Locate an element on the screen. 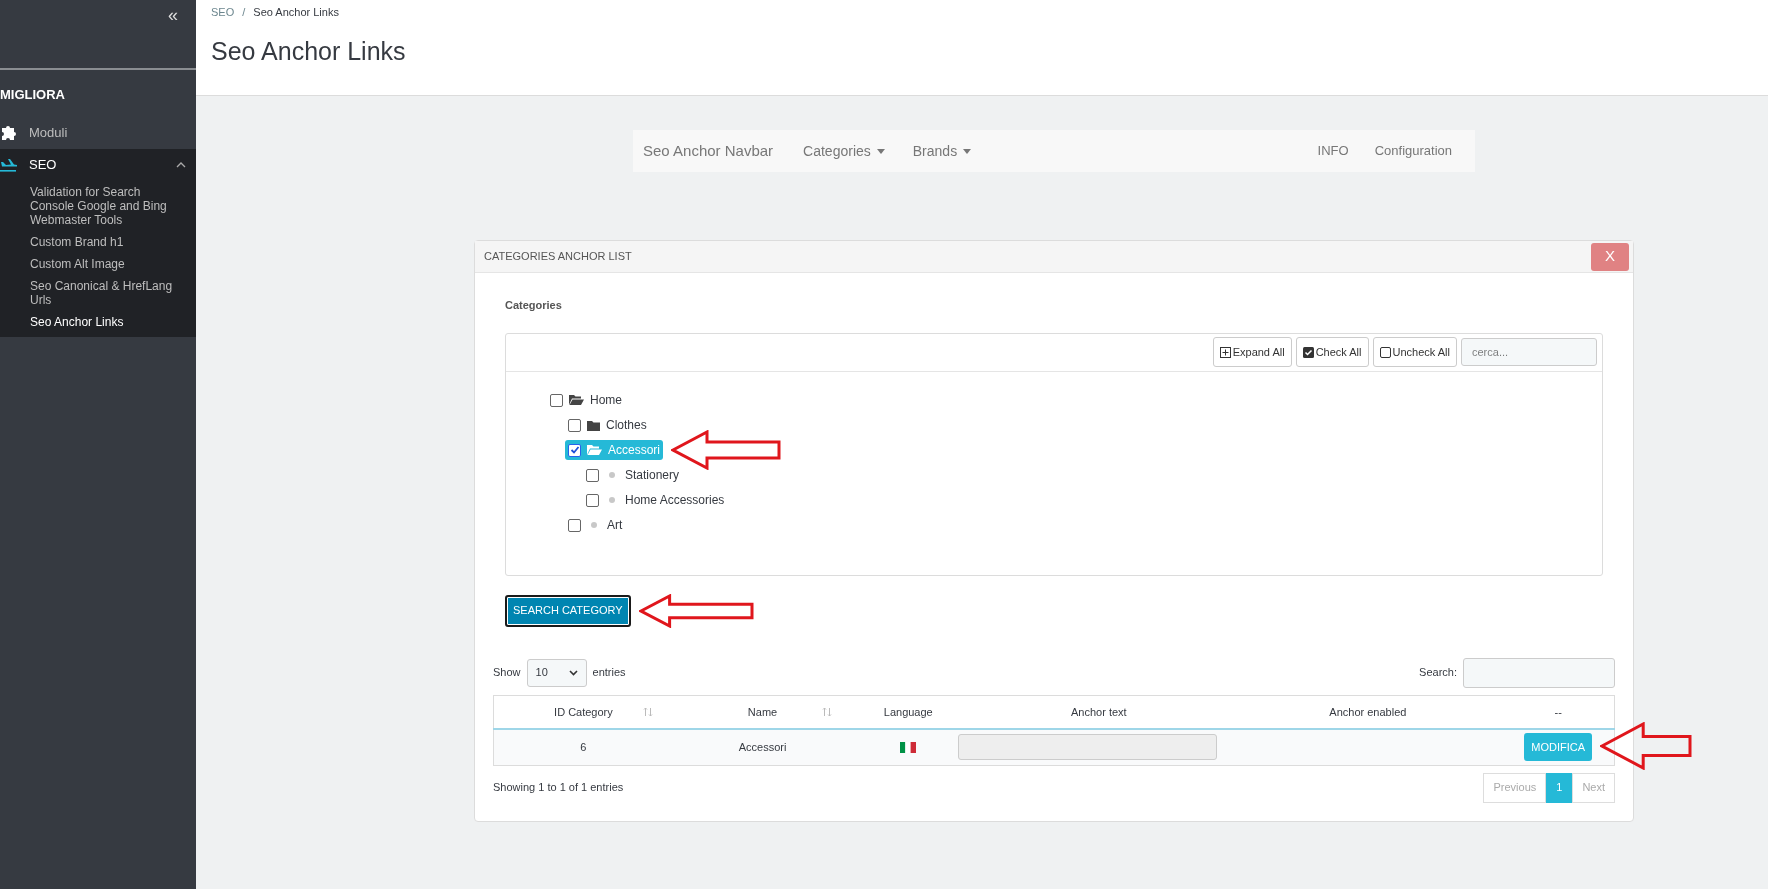 Image resolution: width=1768 pixels, height=889 pixels. tree-node: Art is located at coordinates (595, 525).